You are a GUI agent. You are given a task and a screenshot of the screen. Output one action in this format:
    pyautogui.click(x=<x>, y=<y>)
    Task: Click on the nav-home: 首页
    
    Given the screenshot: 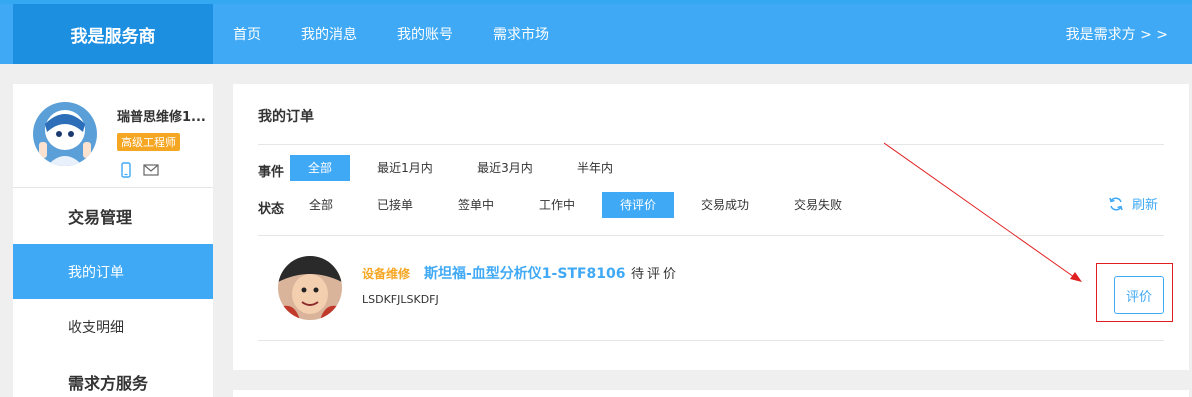 What is the action you would take?
    pyautogui.click(x=247, y=34)
    